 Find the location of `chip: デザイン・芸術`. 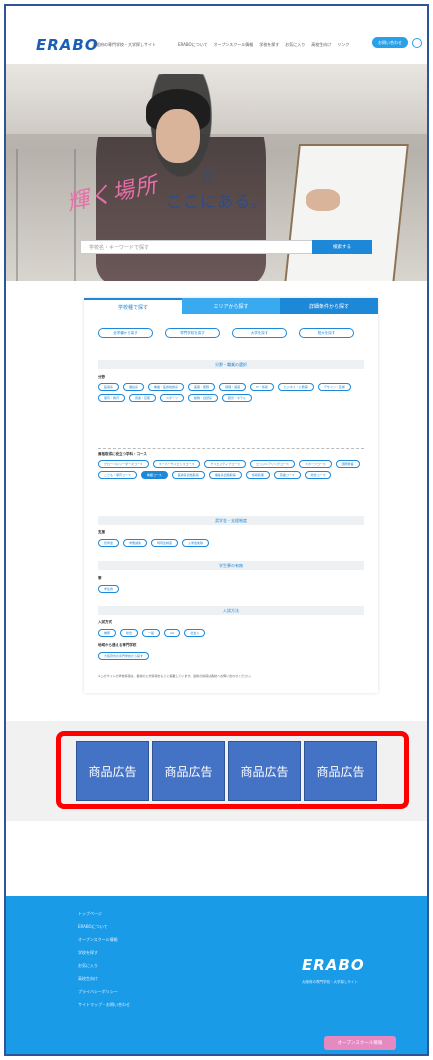

chip: デザイン・芸術 is located at coordinates (334, 387).